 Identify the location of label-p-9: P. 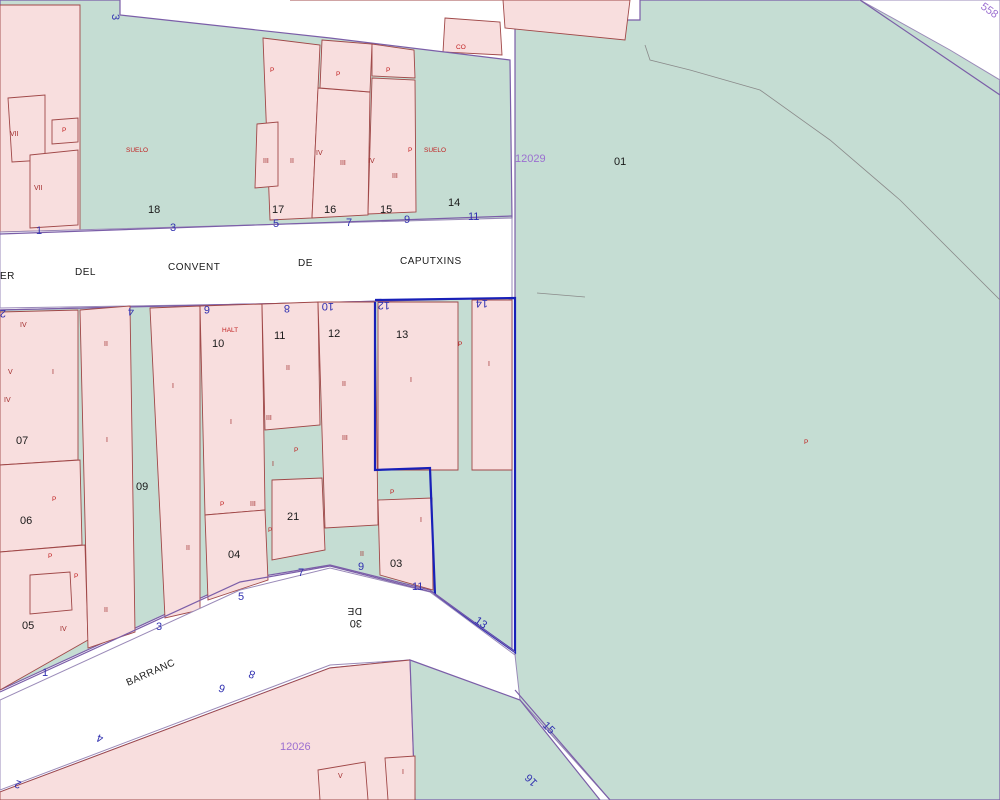
(392, 492).